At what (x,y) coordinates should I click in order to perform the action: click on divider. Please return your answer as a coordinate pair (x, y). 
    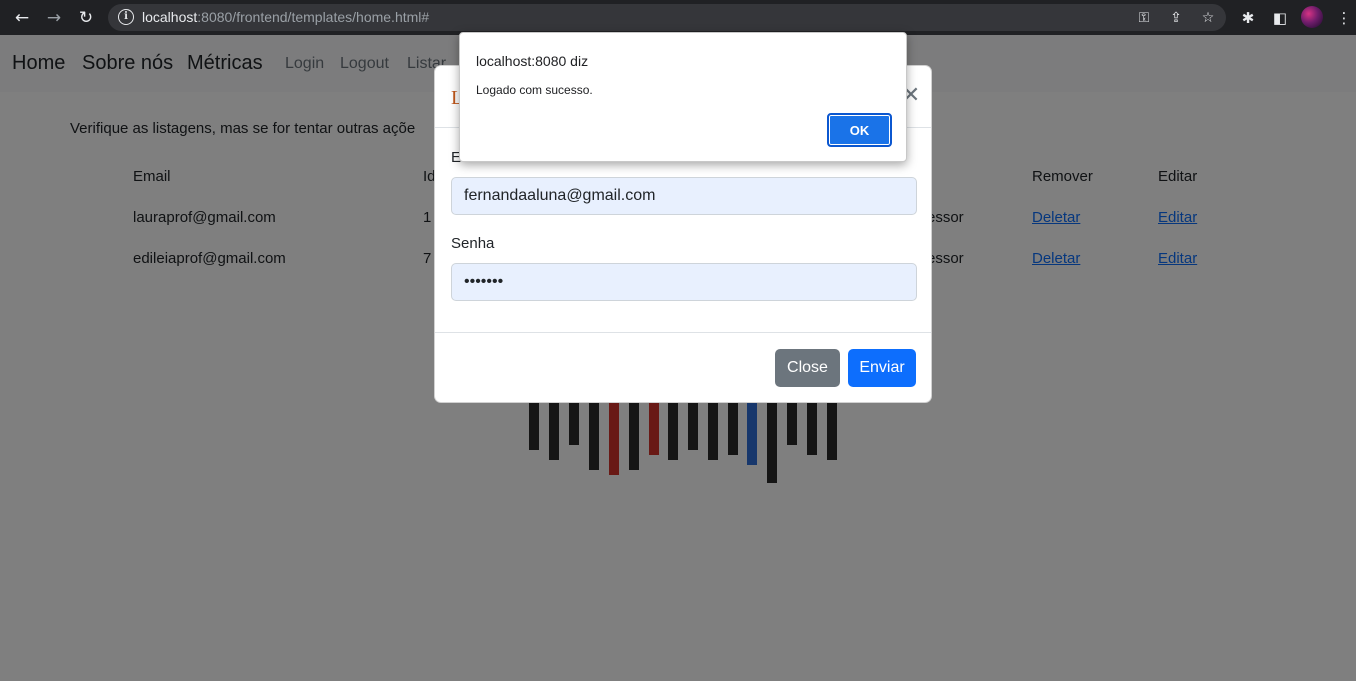
    Looking at the image, I should click on (683, 332).